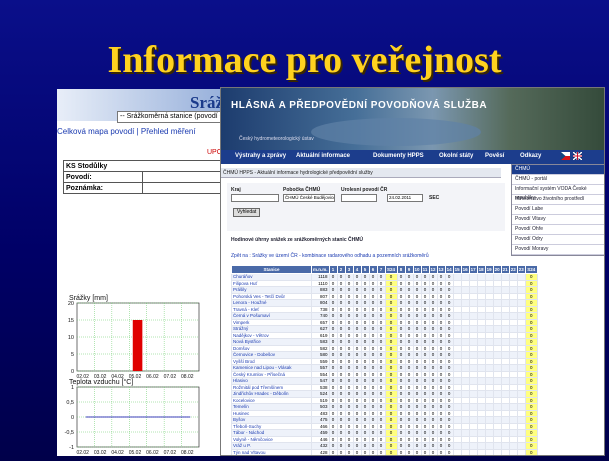 The image size is (609, 461). Describe the element at coordinates (341, 269) in the screenshot. I see `column-header: 2` at that location.